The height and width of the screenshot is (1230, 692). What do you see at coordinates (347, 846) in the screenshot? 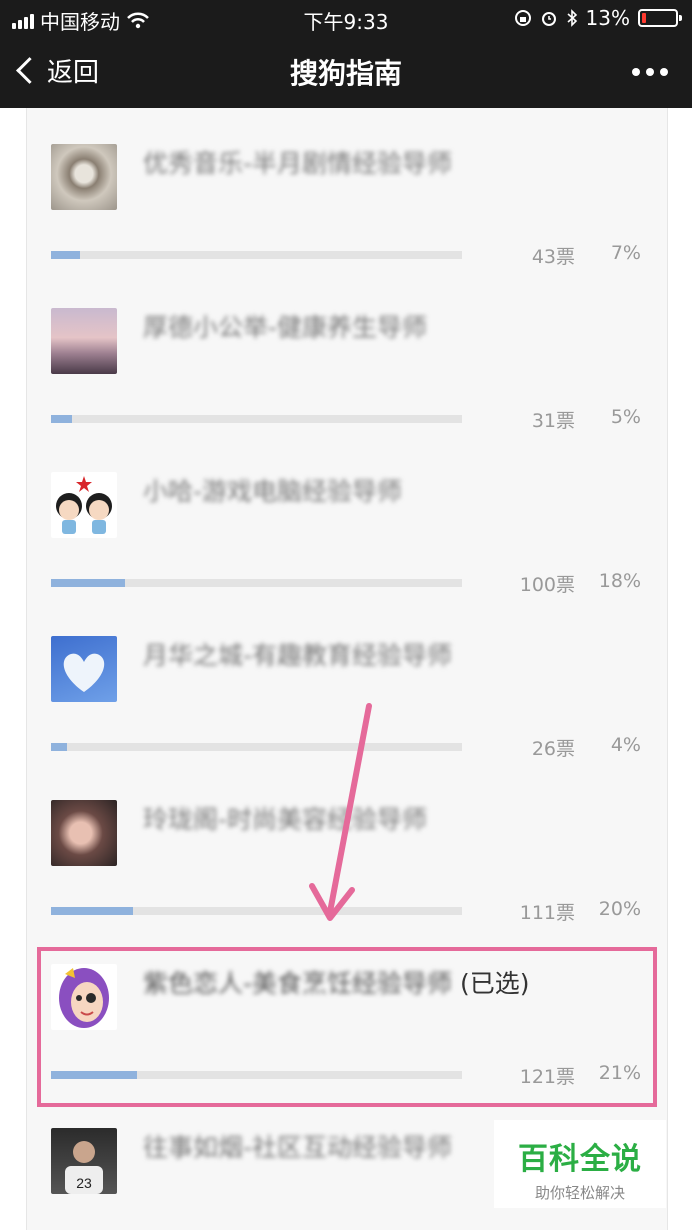
I see `vote-option: 玲珑阁-时尚美容经验导师 111票 20%` at bounding box center [347, 846].